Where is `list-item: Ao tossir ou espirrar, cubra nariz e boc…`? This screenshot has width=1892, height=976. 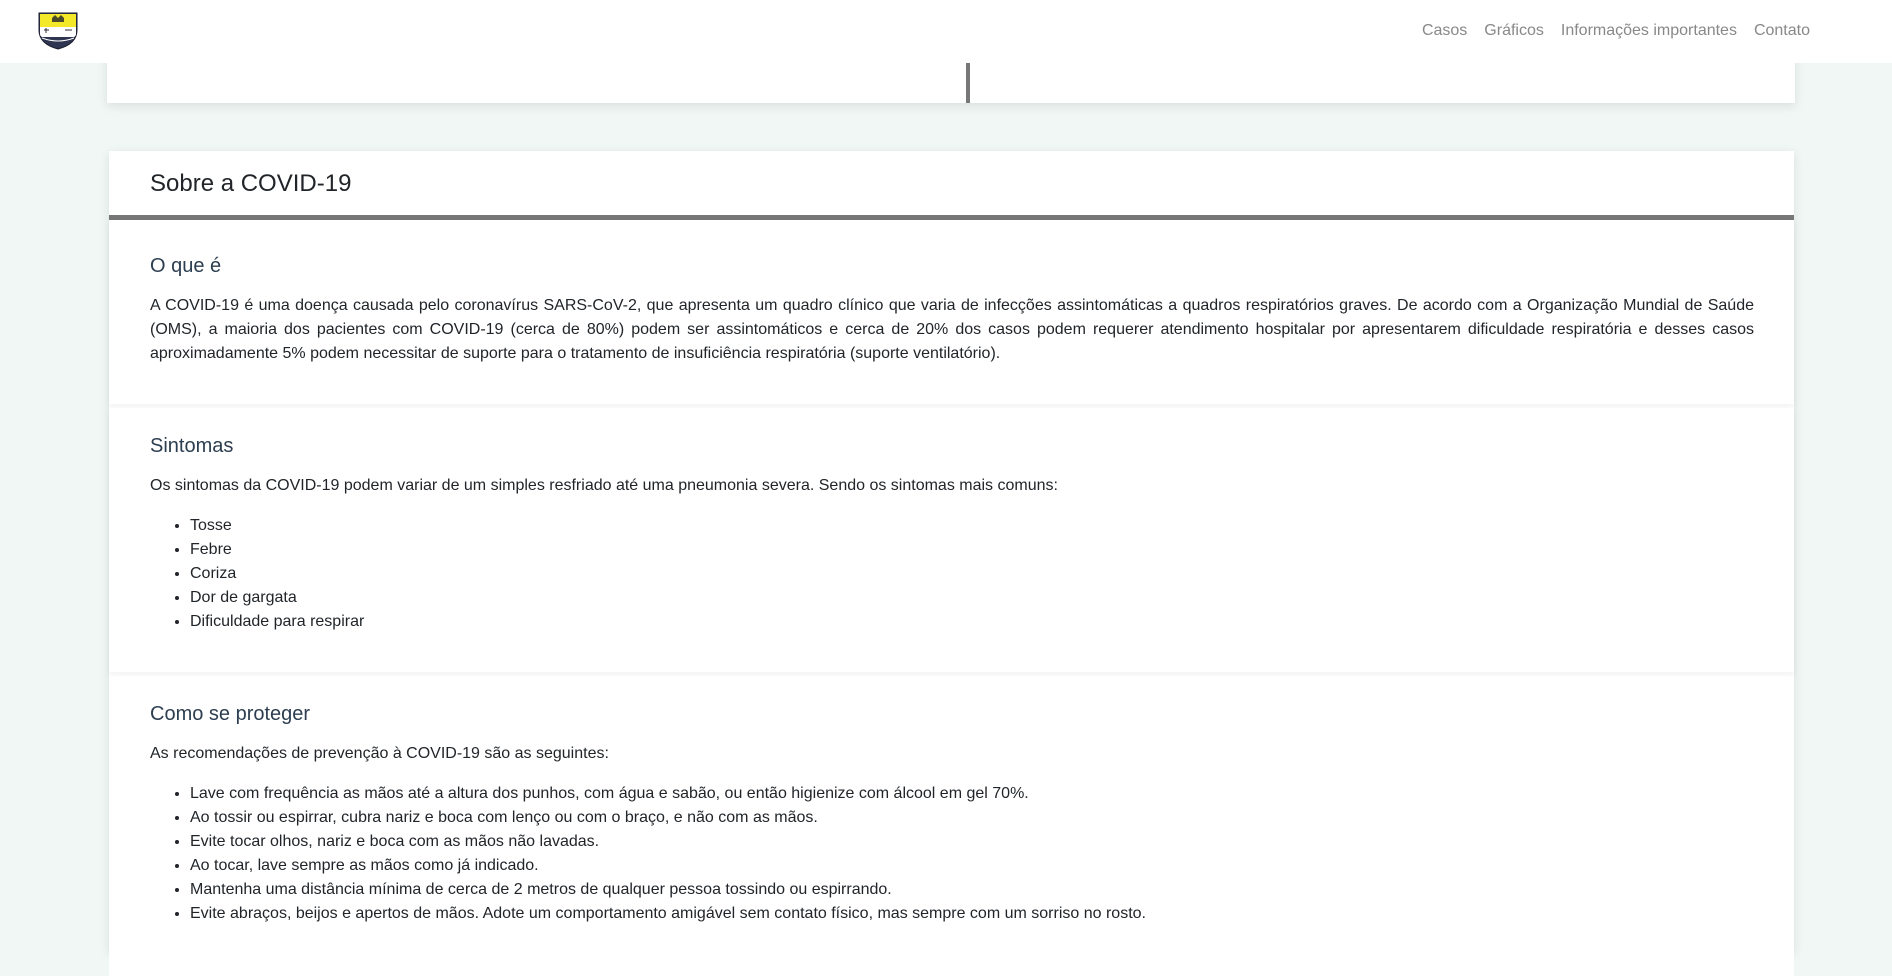 list-item: Ao tossir ou espirrar, cubra nariz e boc… is located at coordinates (668, 818).